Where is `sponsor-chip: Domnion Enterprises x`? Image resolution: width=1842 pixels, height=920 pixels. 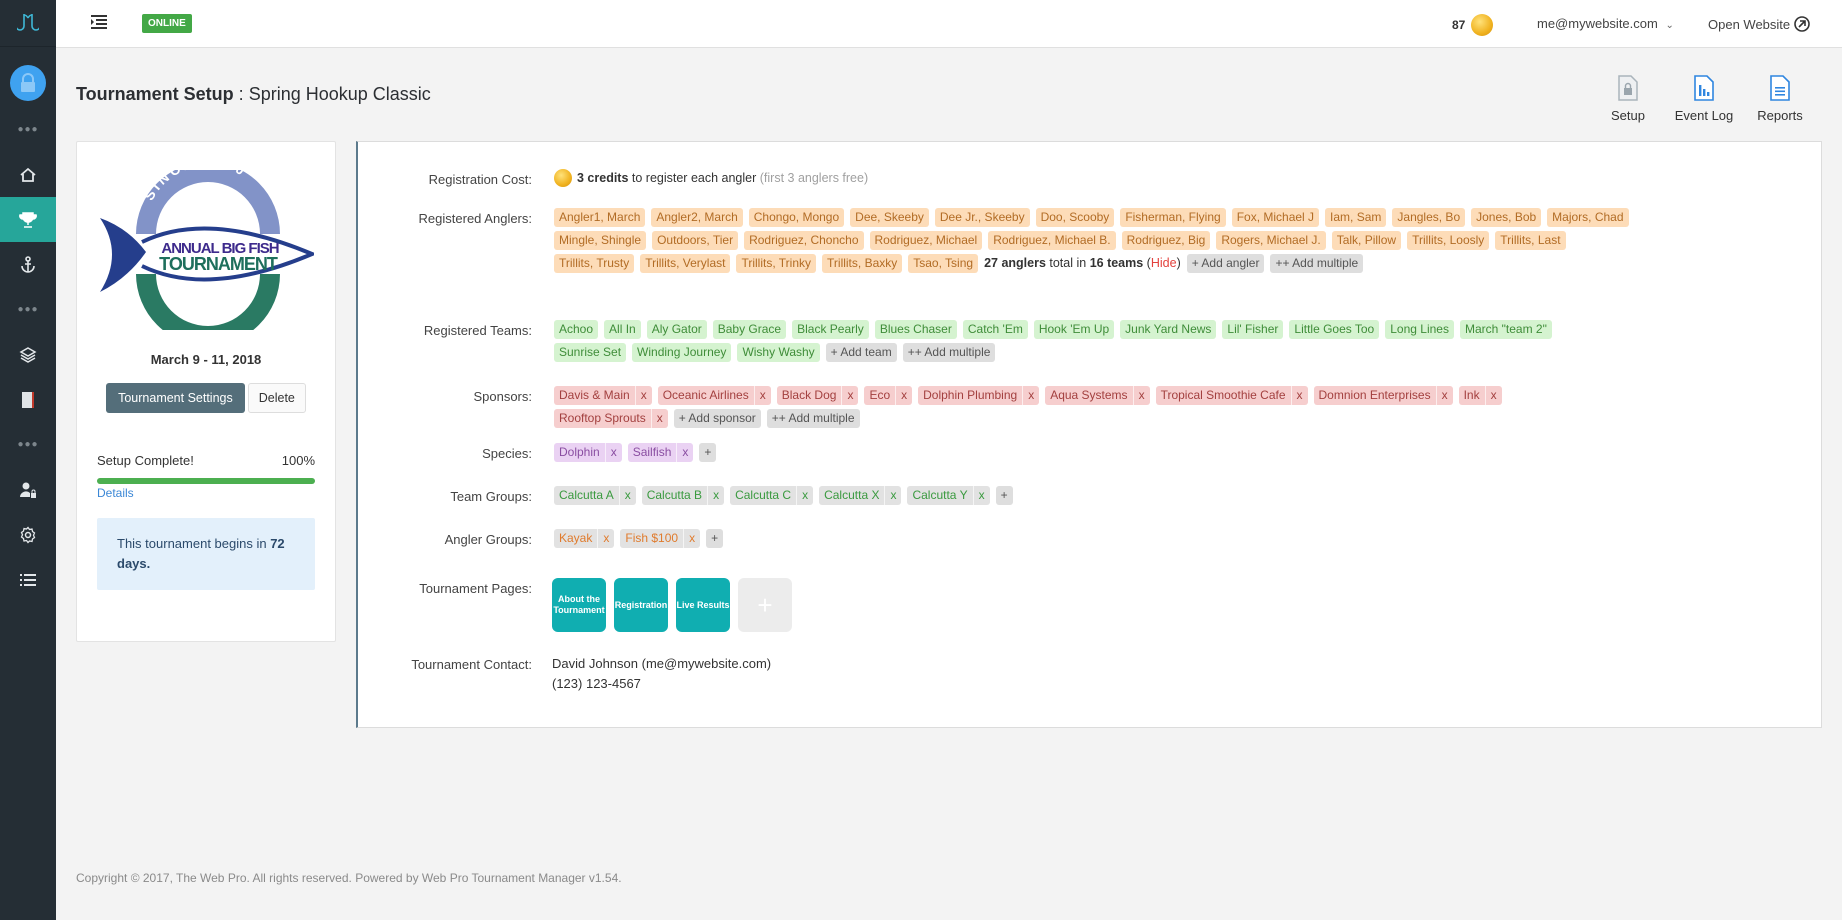
sponsor-chip: Domnion Enterprises x is located at coordinates (1383, 395).